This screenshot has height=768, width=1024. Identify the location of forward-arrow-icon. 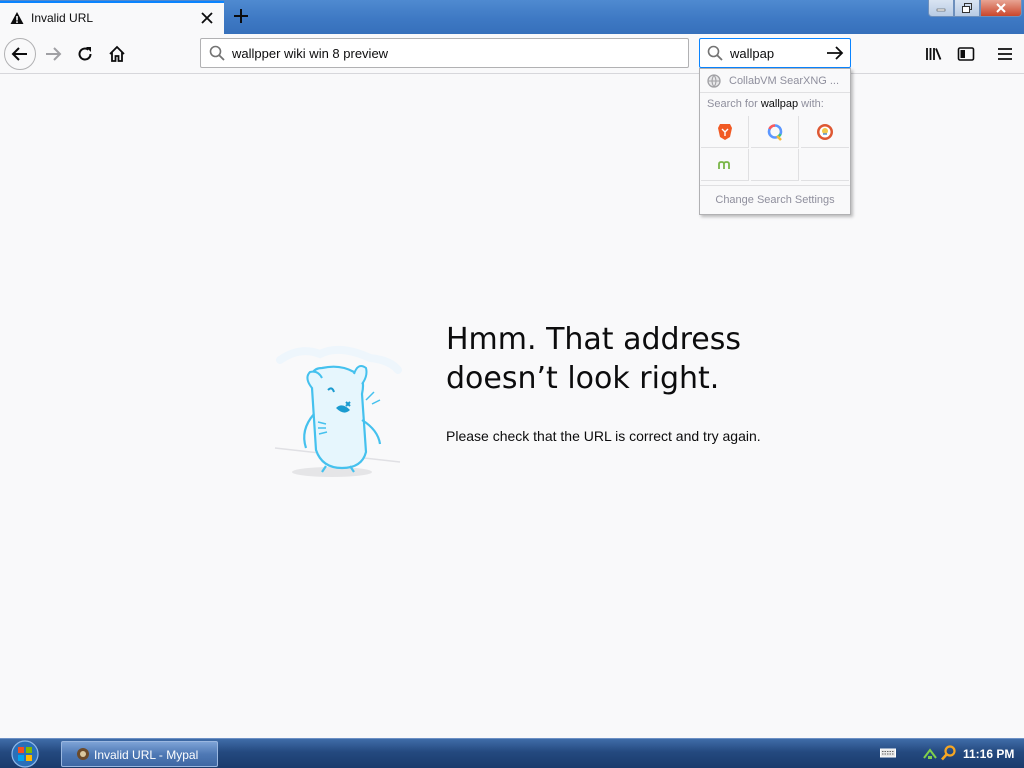
(54, 54).